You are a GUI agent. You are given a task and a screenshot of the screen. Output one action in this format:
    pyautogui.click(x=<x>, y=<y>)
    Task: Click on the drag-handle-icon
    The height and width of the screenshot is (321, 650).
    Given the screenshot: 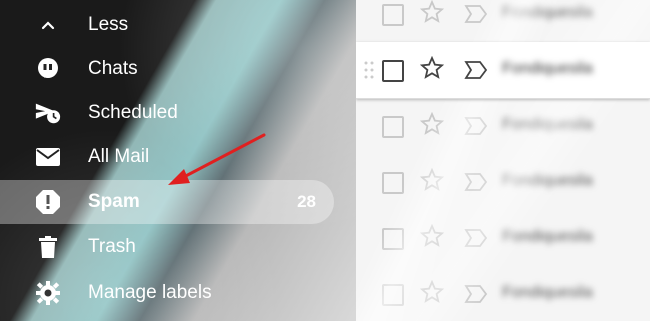 What is the action you would take?
    pyautogui.click(x=369, y=70)
    